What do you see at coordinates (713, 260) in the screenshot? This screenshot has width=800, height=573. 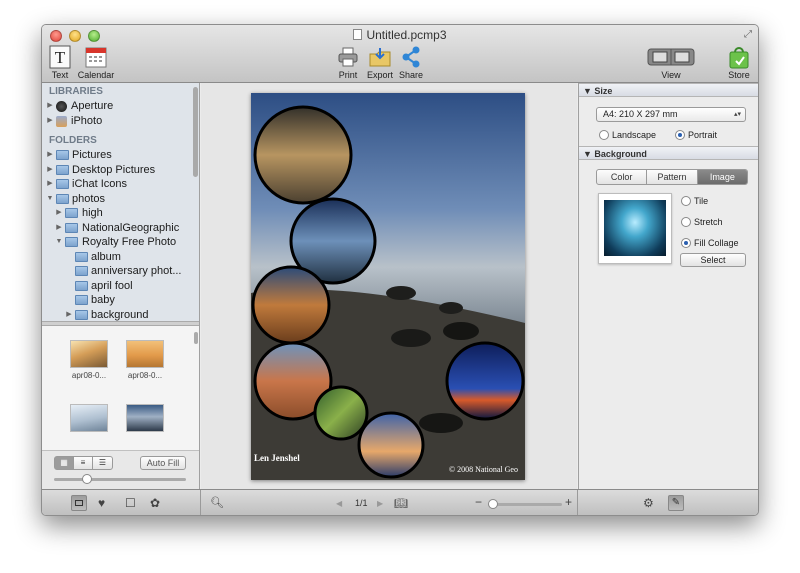 I see `select-image-button: Select` at bounding box center [713, 260].